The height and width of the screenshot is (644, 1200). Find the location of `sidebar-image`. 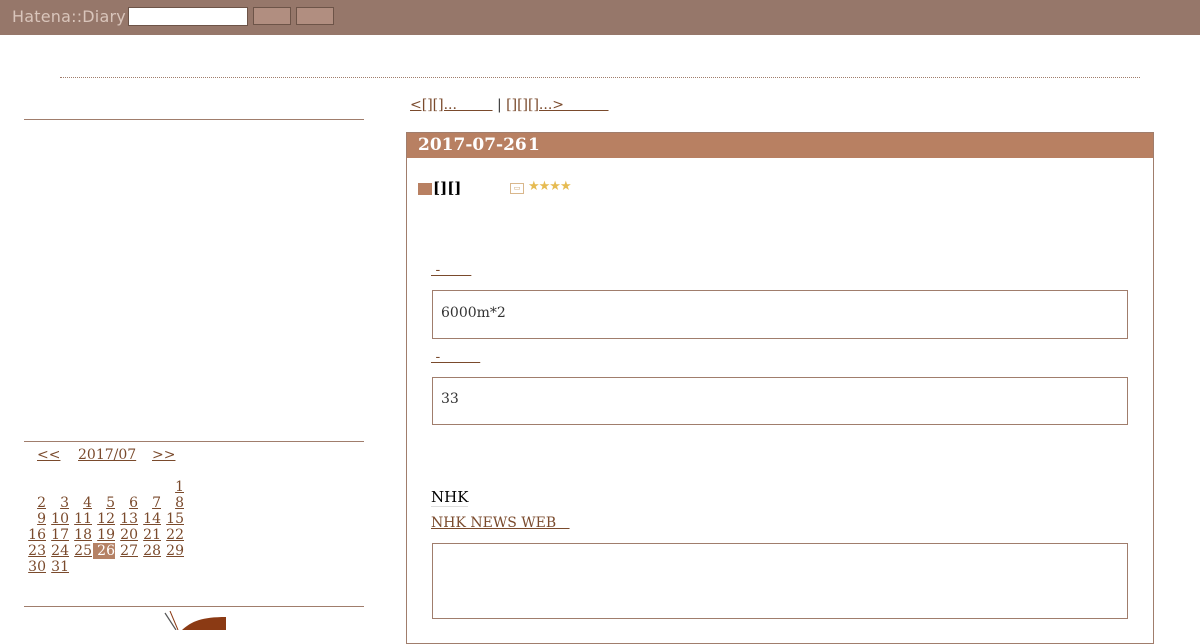

sidebar-image is located at coordinates (194, 620).